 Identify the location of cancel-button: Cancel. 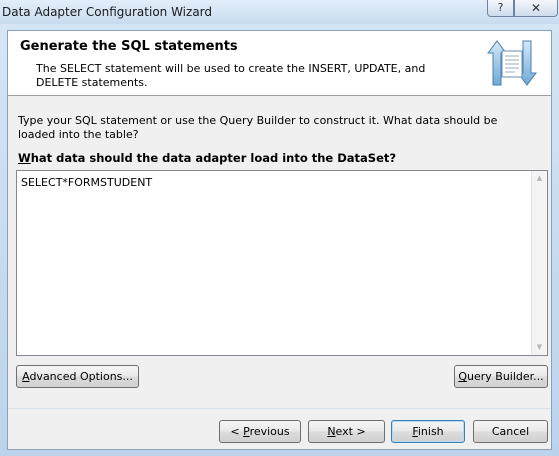
(510, 431).